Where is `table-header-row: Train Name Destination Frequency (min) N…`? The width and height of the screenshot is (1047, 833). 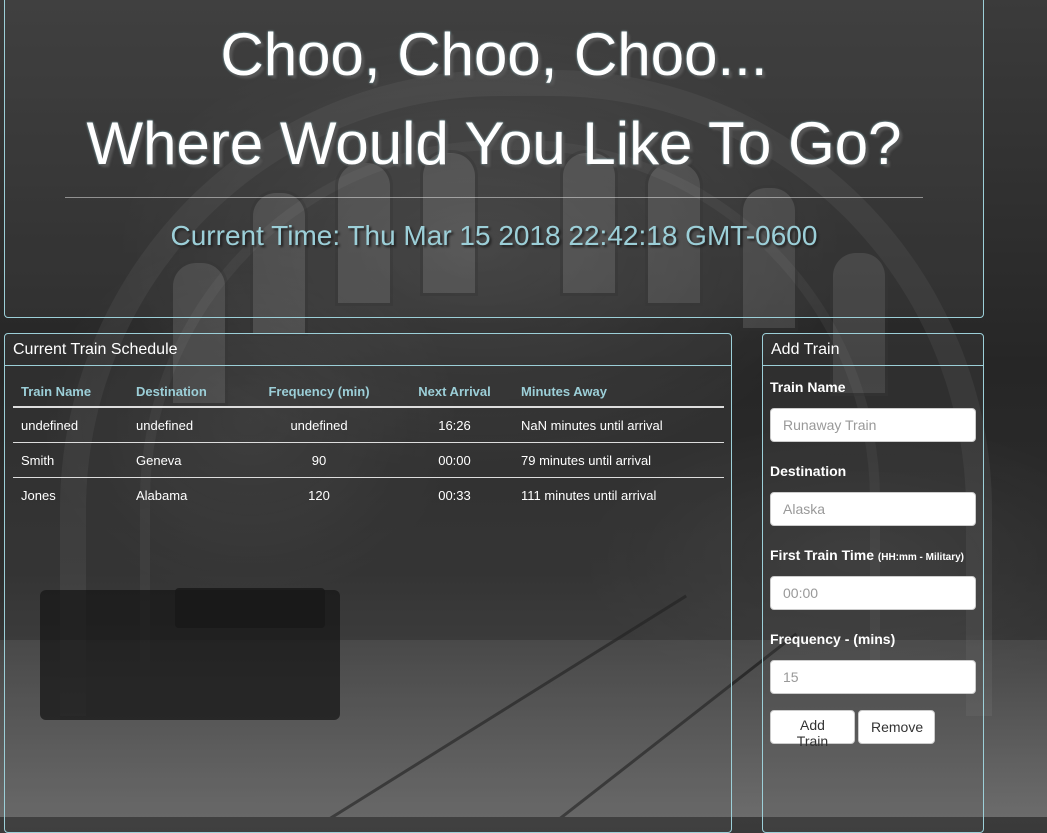
table-header-row: Train Name Destination Frequency (min) N… is located at coordinates (368, 392).